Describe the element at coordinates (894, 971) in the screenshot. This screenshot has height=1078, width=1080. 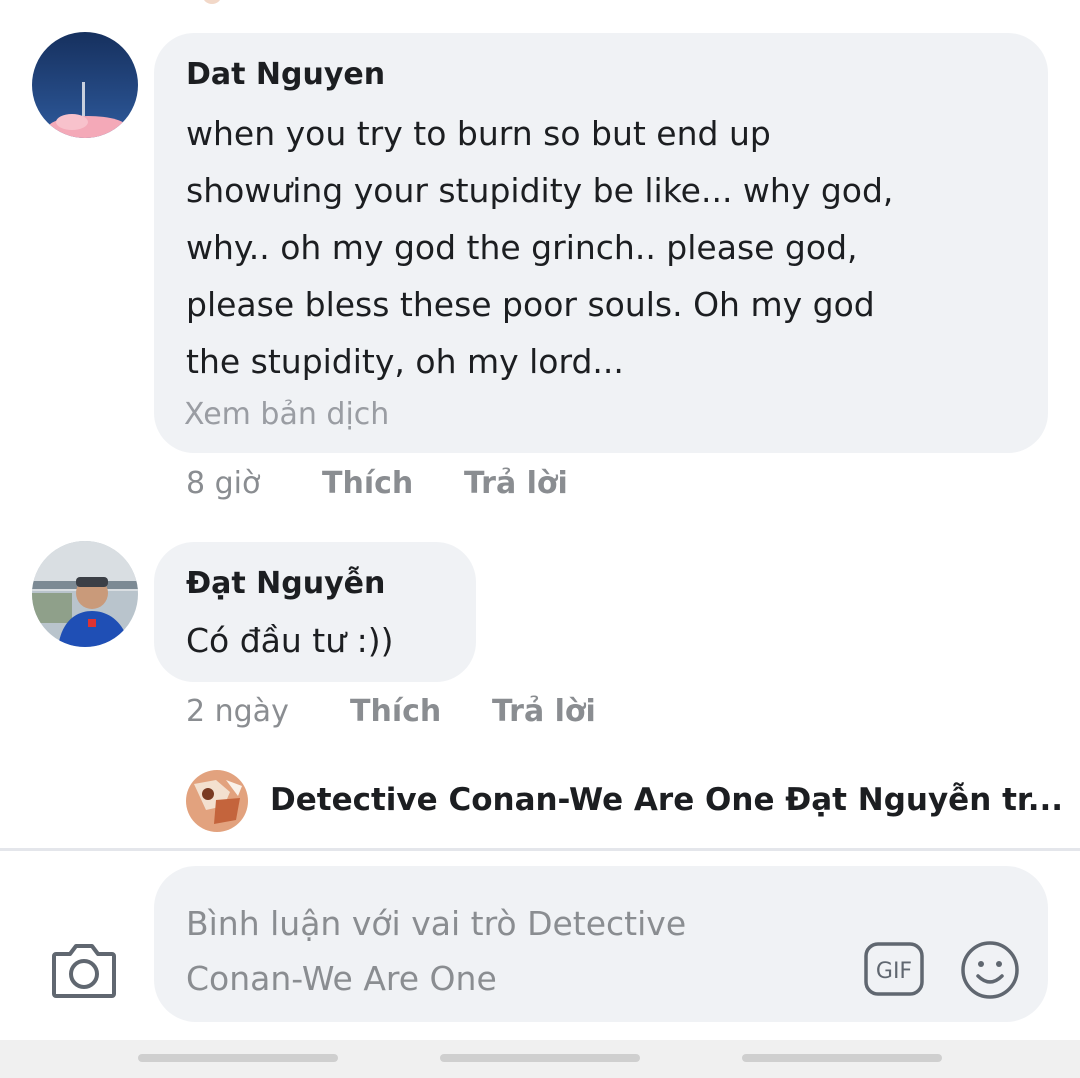
I see `svg-text: GIF` at that location.